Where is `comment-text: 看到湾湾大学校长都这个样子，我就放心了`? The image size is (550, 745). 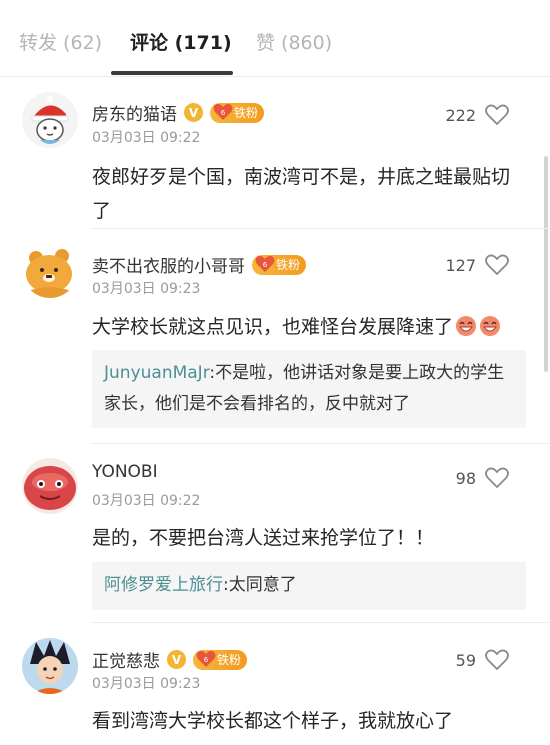 comment-text: 看到湾湾大学校长都这个样子，我就放心了 is located at coordinates (273, 721).